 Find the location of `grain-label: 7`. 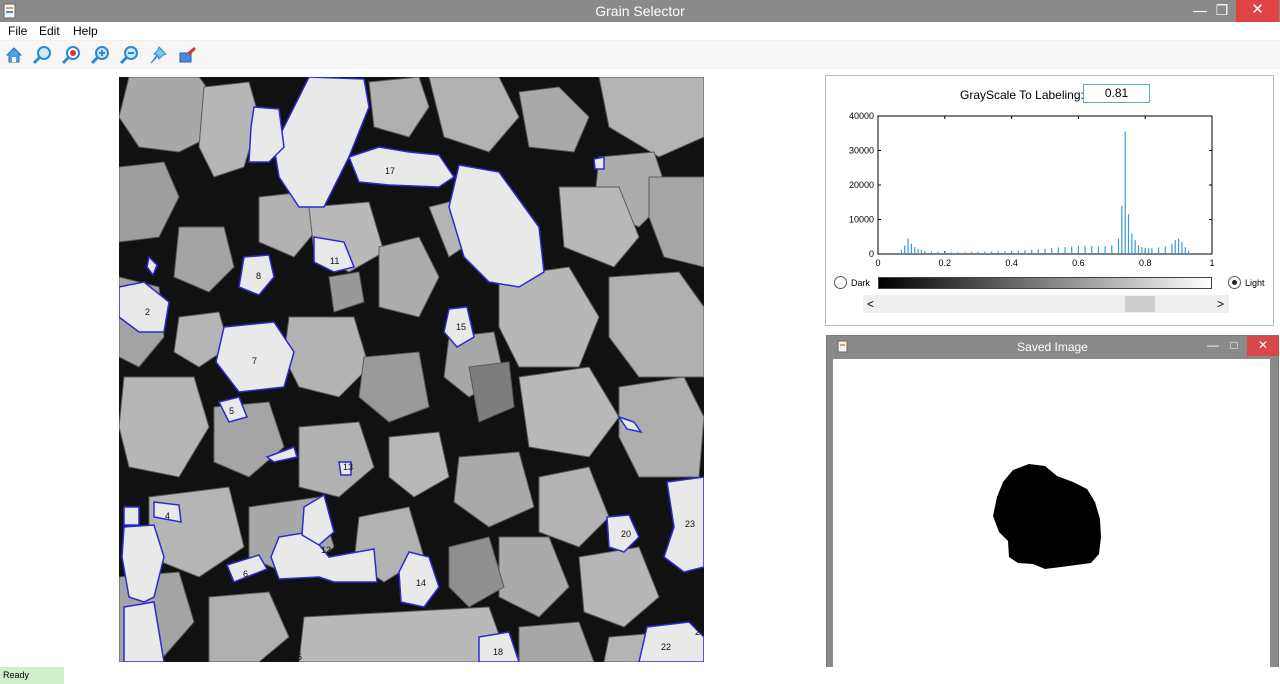

grain-label: 7 is located at coordinates (254, 361).